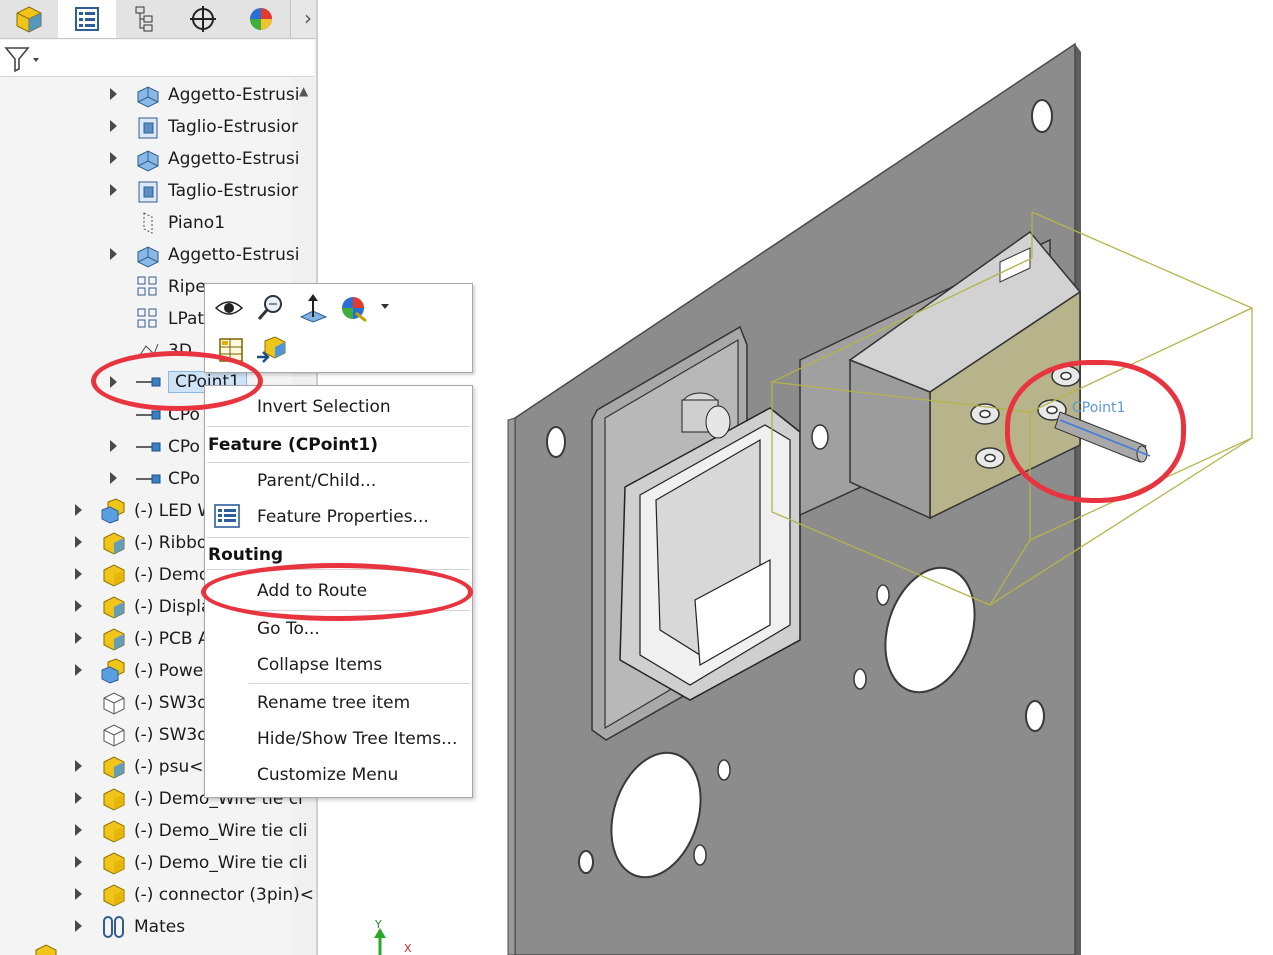 Image resolution: width=1273 pixels, height=955 pixels. I want to click on cpoint-viewport-label: CPoint1, so click(1098, 408).